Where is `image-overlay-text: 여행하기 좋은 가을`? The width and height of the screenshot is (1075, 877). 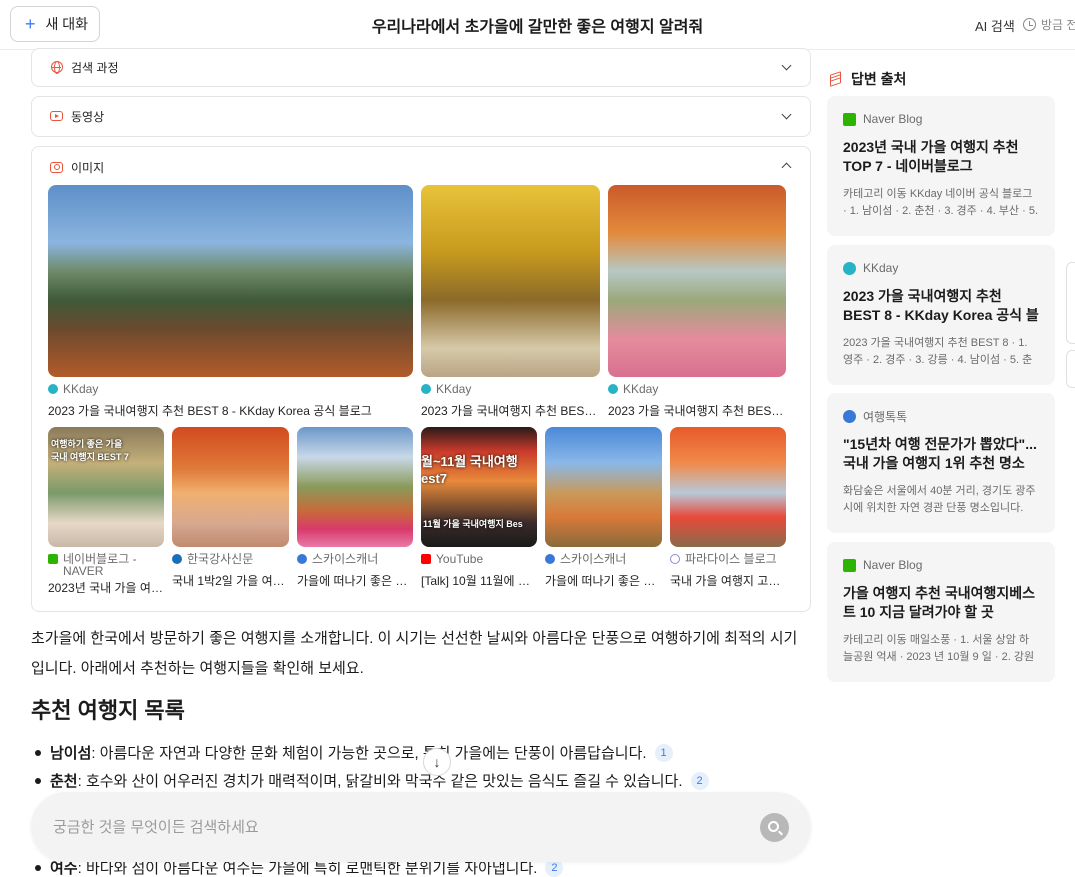 image-overlay-text: 여행하기 좋은 가을 is located at coordinates (87, 444).